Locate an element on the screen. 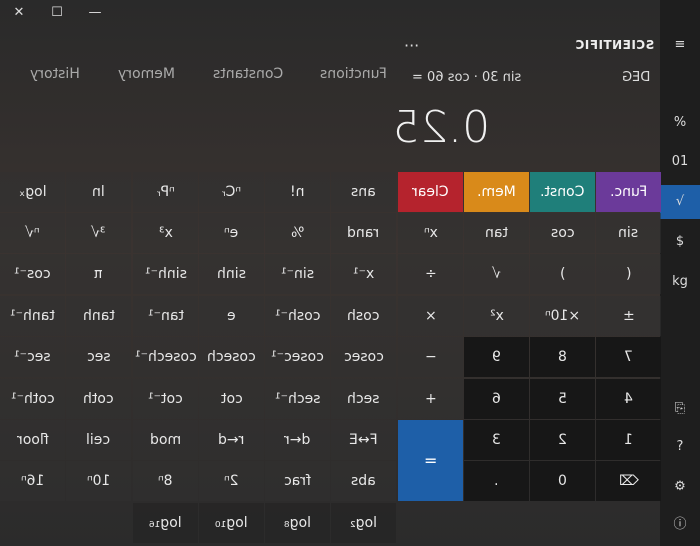 The image size is (700, 546). key-61: ceil is located at coordinates (98, 440).